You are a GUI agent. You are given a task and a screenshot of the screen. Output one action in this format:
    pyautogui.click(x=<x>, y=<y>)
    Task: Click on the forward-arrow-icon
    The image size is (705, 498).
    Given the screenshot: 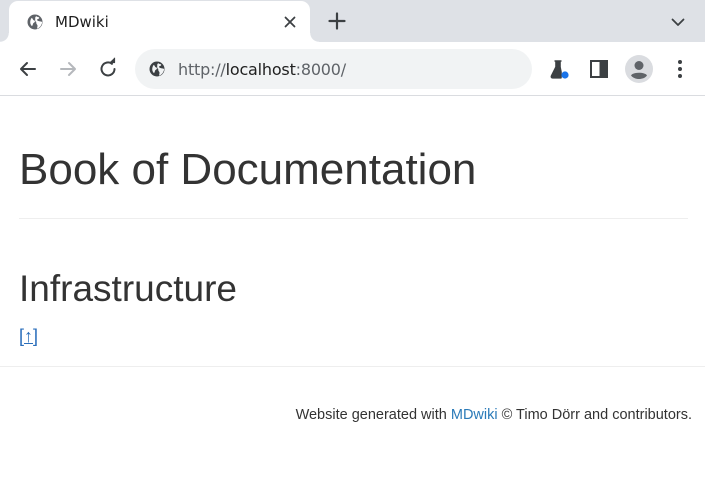 What is the action you would take?
    pyautogui.click(x=68, y=69)
    